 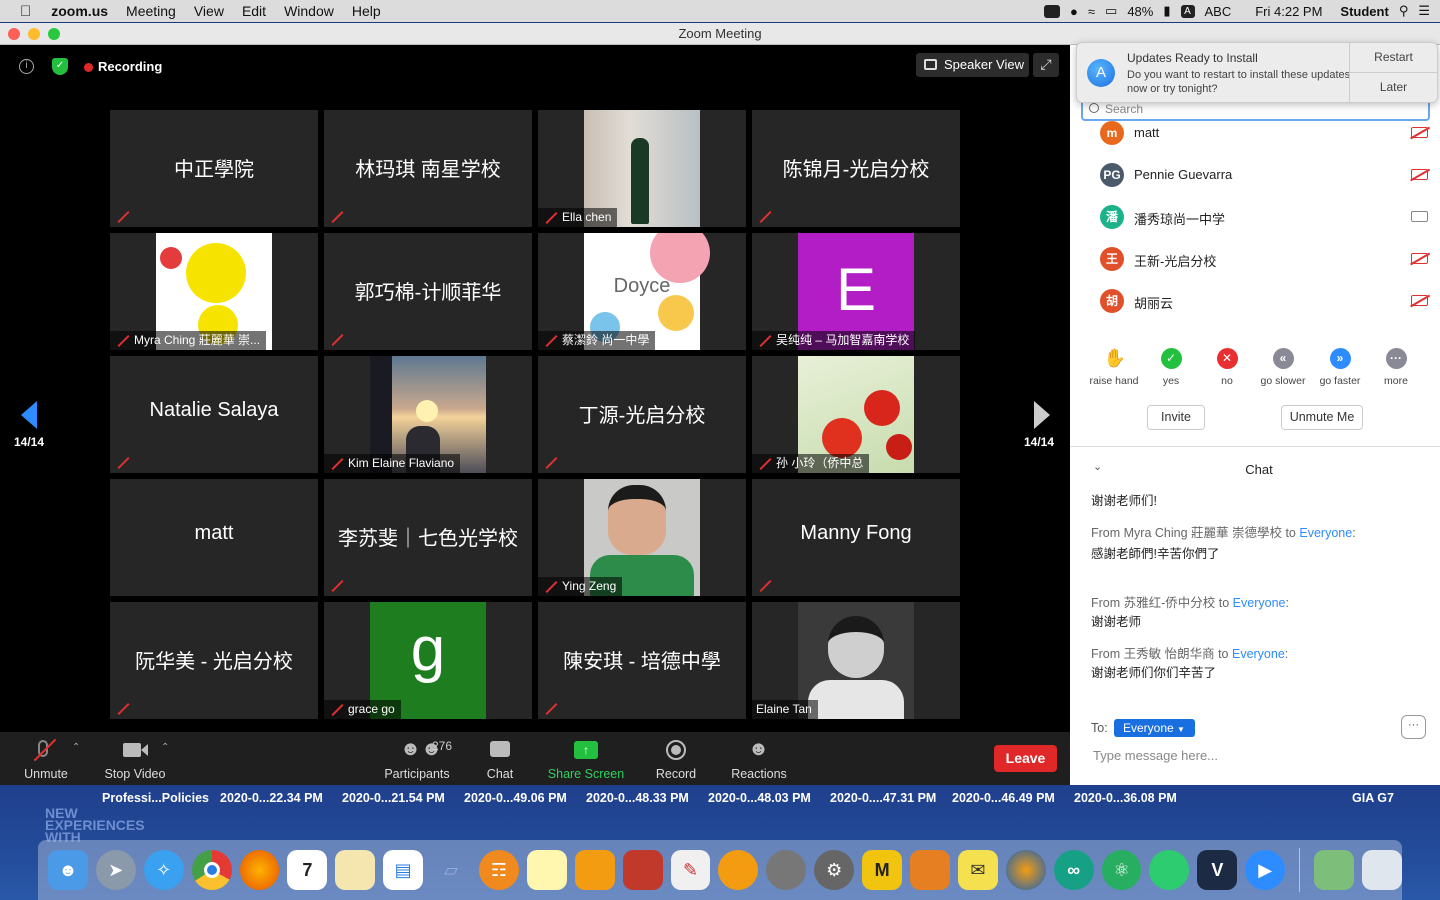 What do you see at coordinates (759, 798) in the screenshot?
I see `desktop-file: 2020-0...48.03 PM` at bounding box center [759, 798].